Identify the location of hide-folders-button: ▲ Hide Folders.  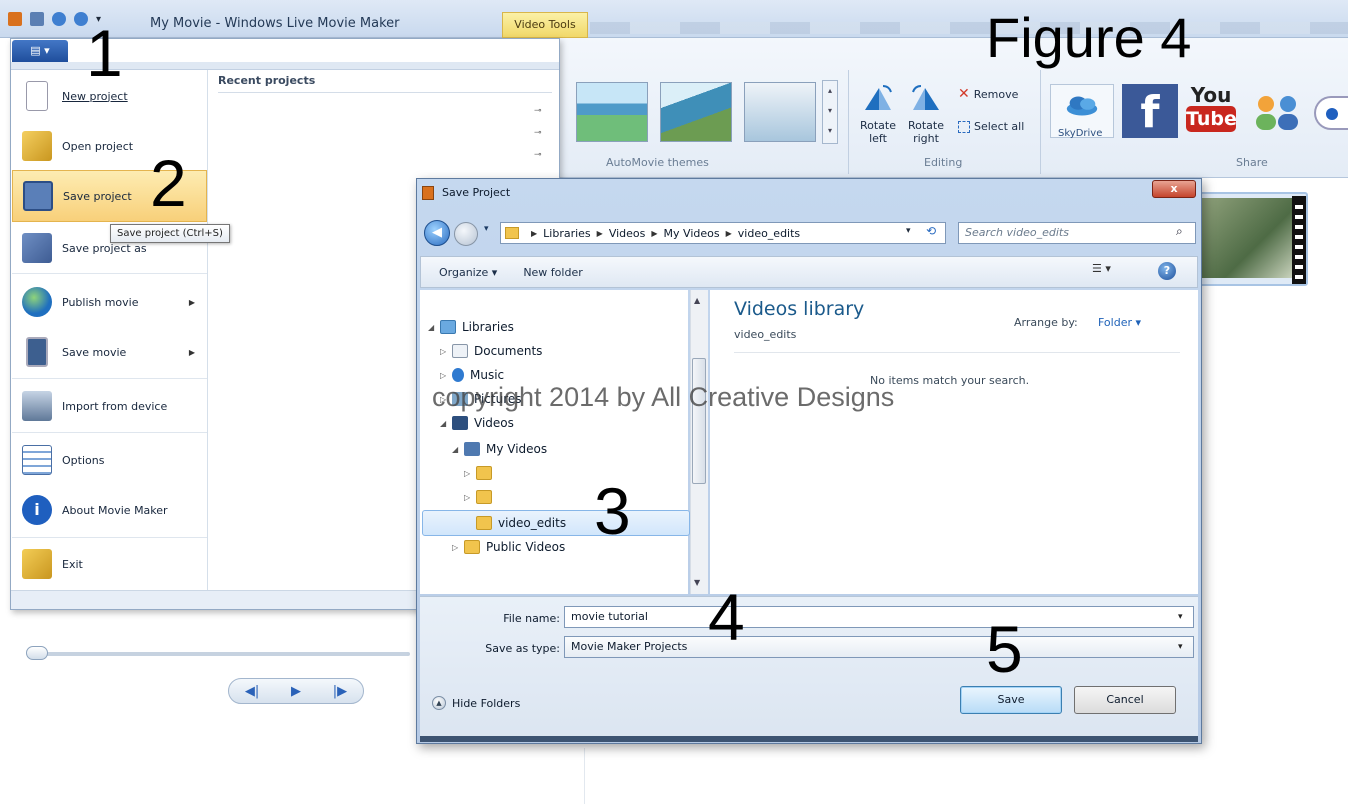
(476, 703).